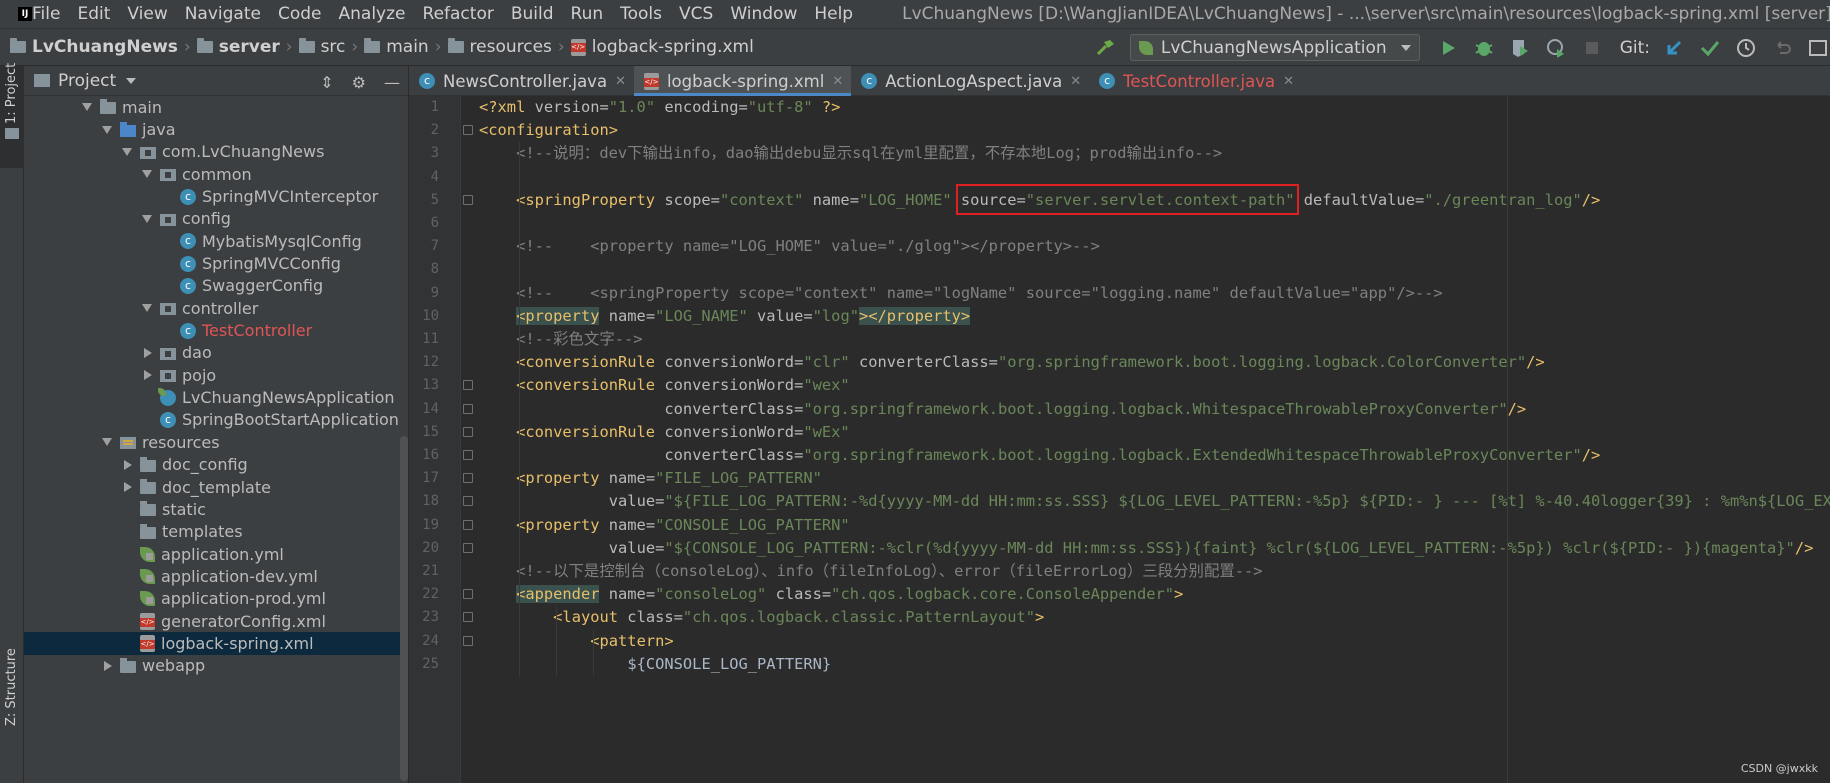  What do you see at coordinates (216, 286) in the screenshot?
I see `tree-item: SwaggerConfig` at bounding box center [216, 286].